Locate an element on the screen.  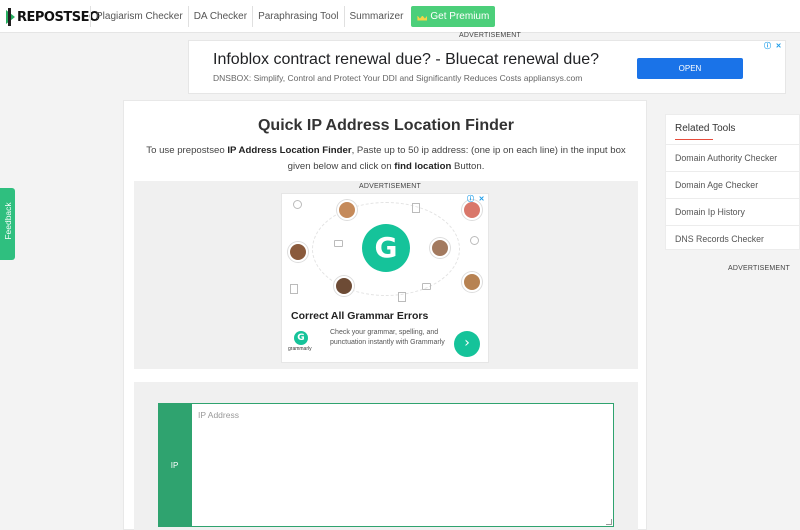
nav-da-checker: DA Checker is located at coordinates (219, 16).